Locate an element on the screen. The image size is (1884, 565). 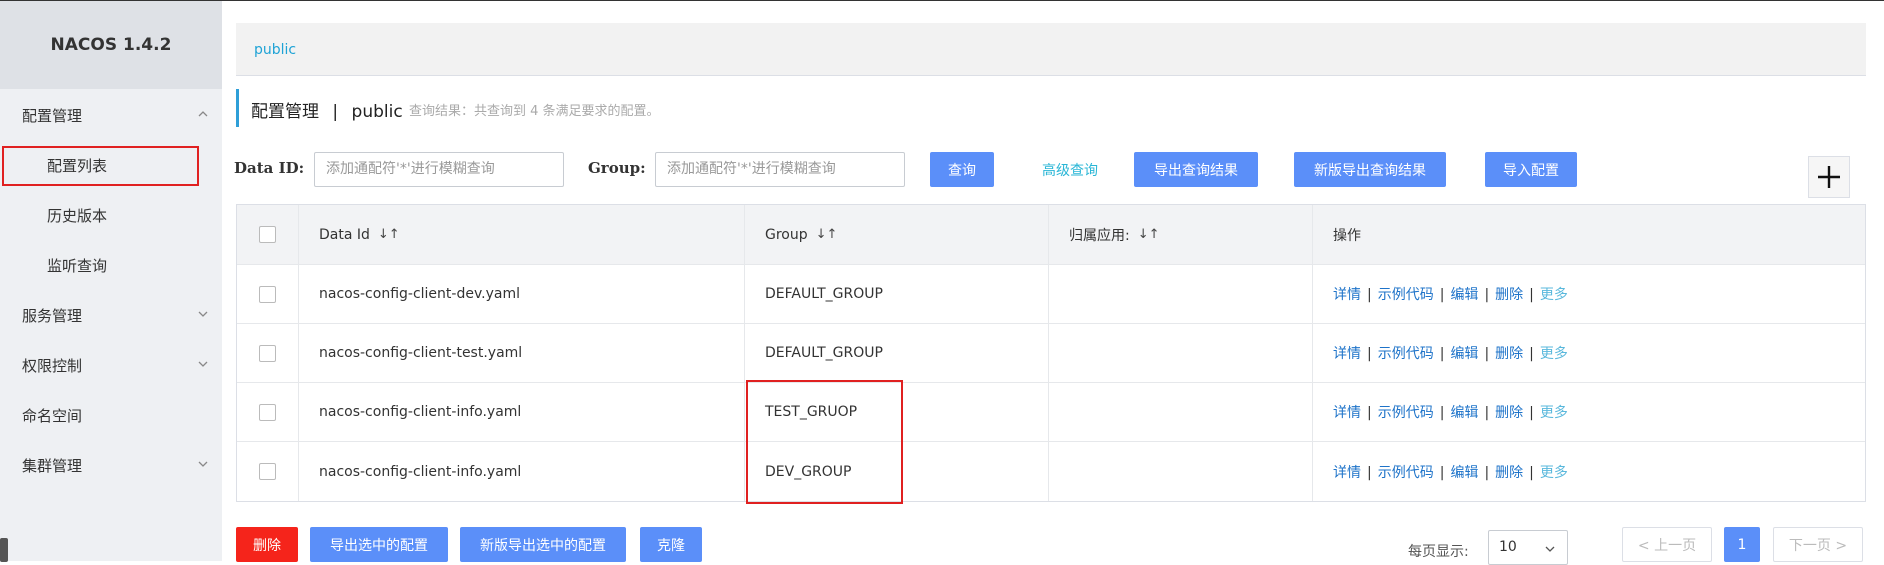
new-export-query-button: 新版导出查询结果 is located at coordinates (1370, 169).